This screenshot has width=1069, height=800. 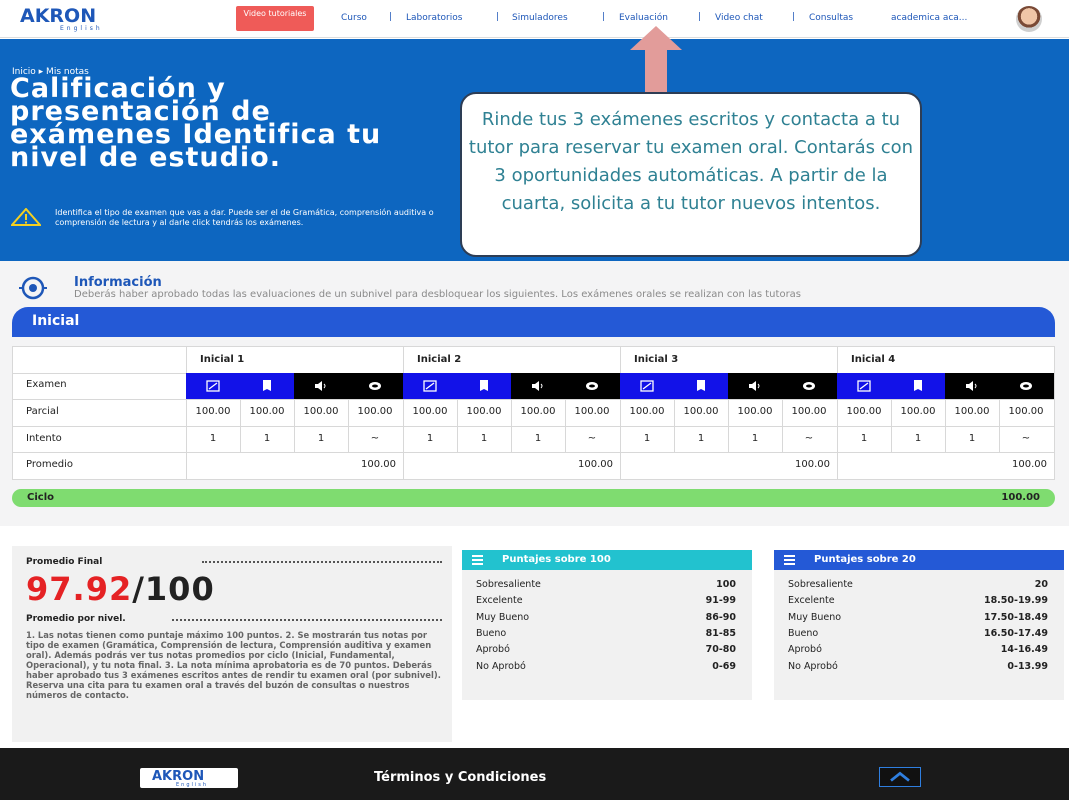 What do you see at coordinates (919, 666) in the screenshot?
I see `scale-row: No Aprobó 0-13.99` at bounding box center [919, 666].